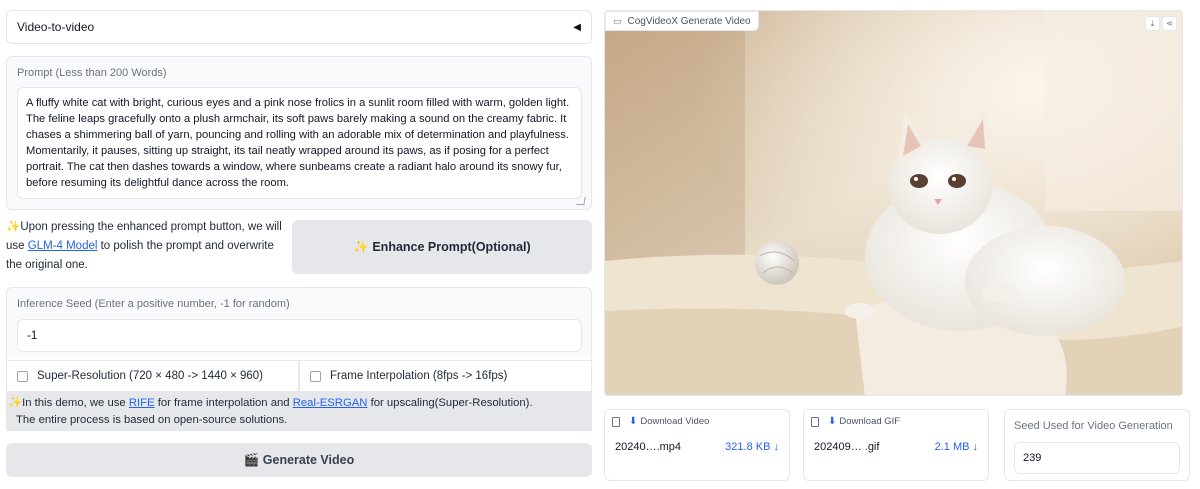  Describe the element at coordinates (1093, 426) in the screenshot. I see `seed-used-label: Seed Used for Video Generation` at that location.